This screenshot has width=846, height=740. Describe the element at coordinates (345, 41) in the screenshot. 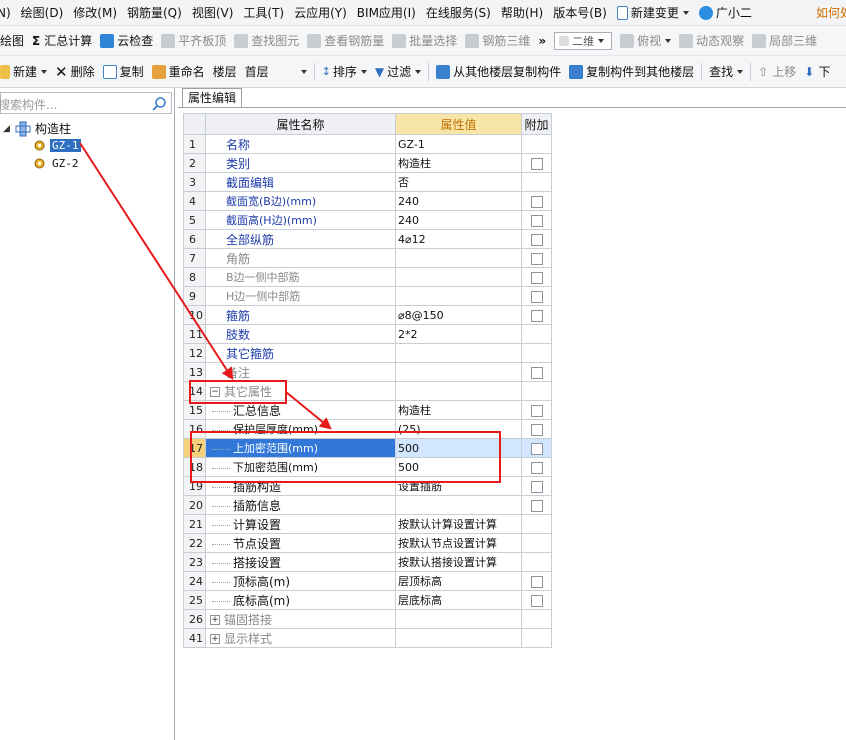

I see `view-rebar-button: 查看钢筋量` at that location.